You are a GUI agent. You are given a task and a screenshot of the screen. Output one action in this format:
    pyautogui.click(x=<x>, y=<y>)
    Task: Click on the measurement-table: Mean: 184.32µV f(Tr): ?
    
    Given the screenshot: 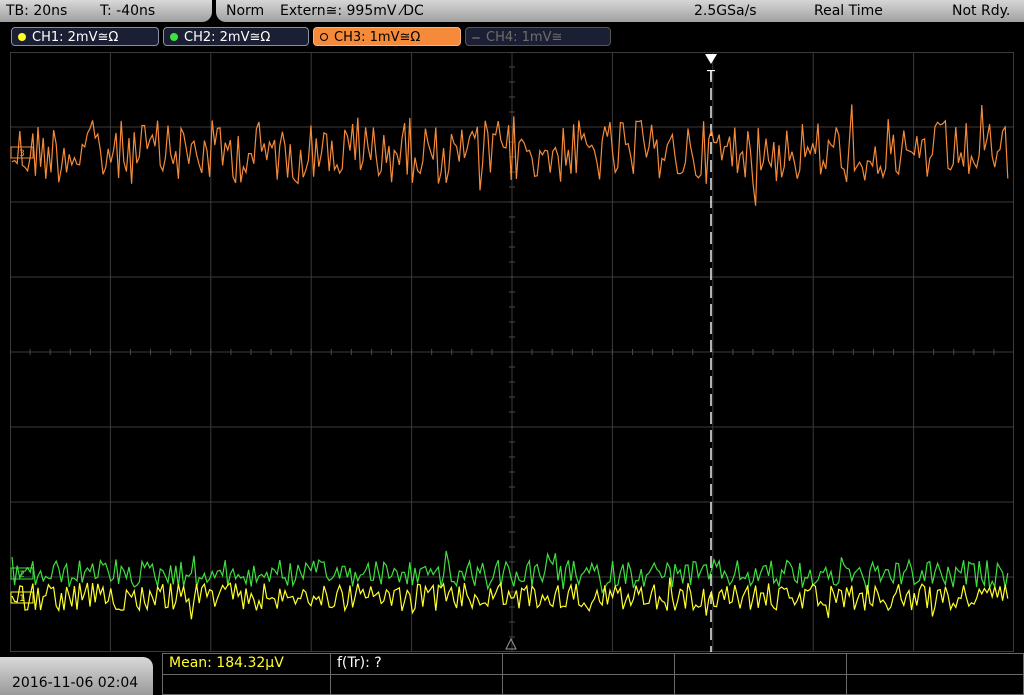 What is the action you would take?
    pyautogui.click(x=593, y=674)
    